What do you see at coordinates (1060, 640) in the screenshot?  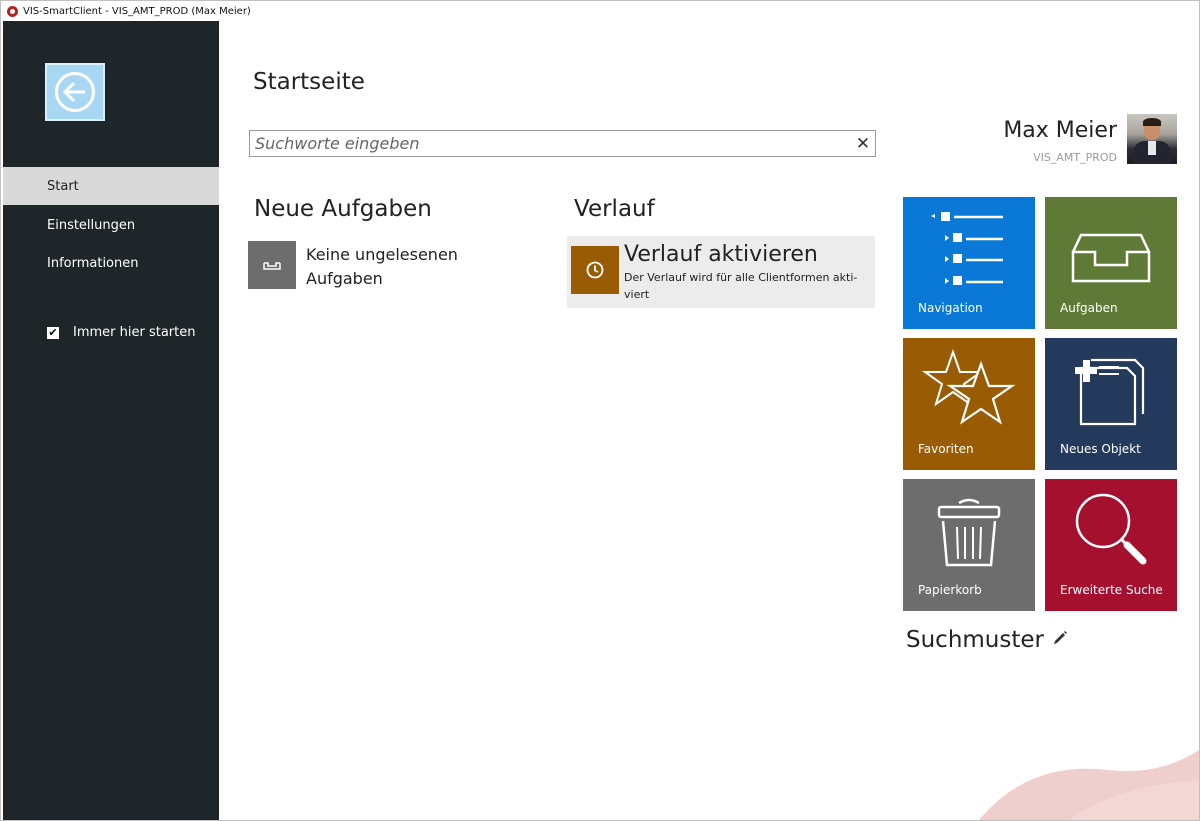 I see `pencil-icon` at bounding box center [1060, 640].